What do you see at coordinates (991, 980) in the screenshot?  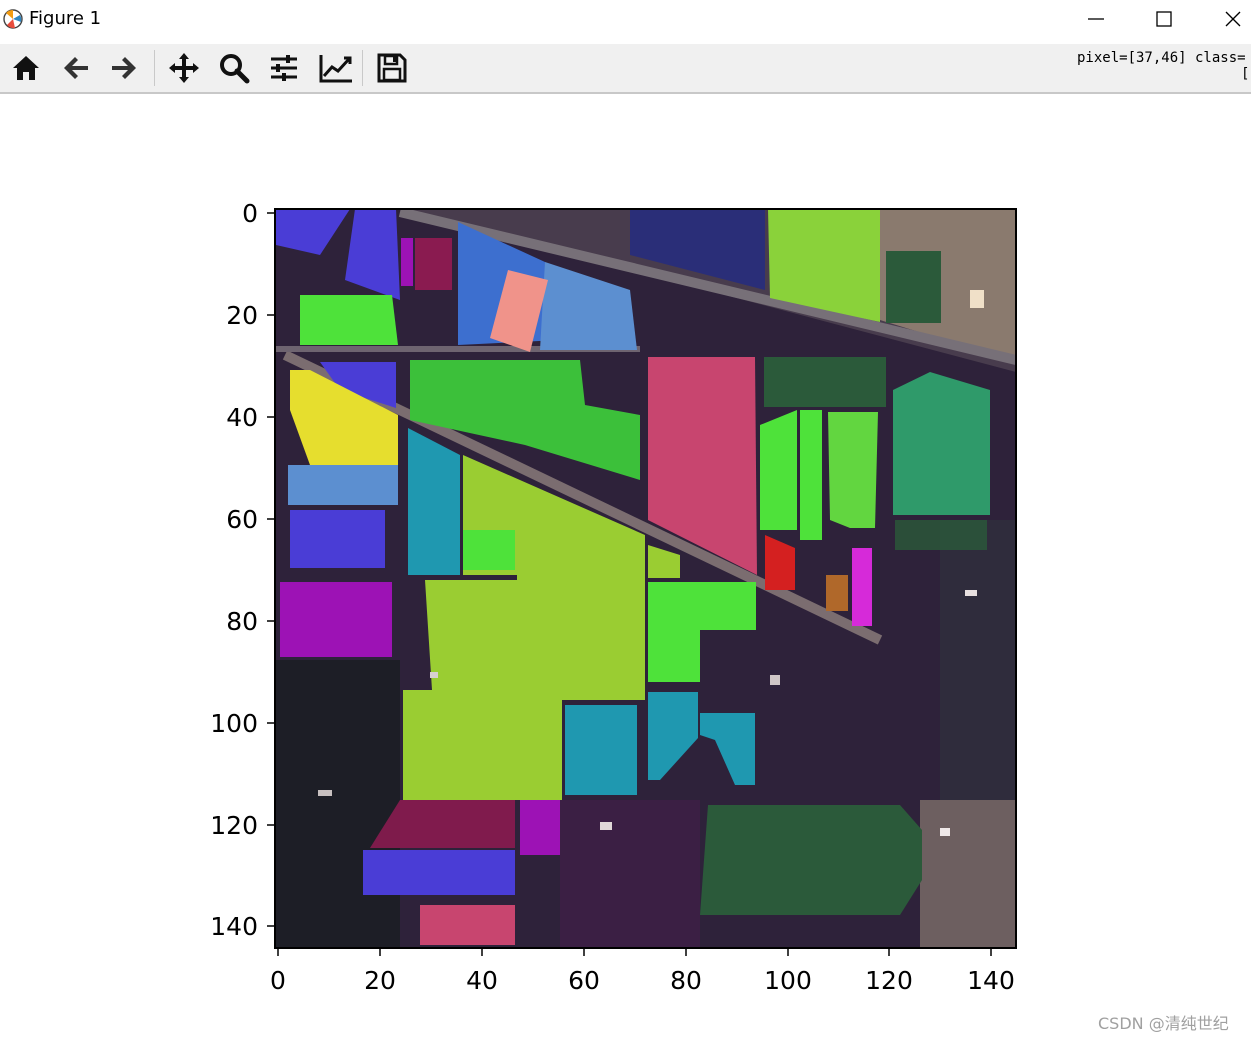 I see `x-tick-label: 140` at bounding box center [991, 980].